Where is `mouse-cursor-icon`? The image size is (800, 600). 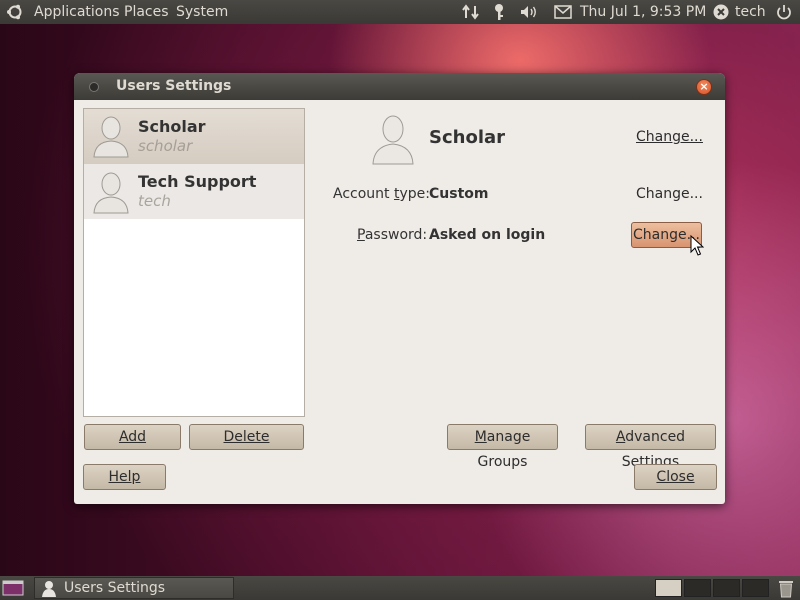 mouse-cursor-icon is located at coordinates (697, 245).